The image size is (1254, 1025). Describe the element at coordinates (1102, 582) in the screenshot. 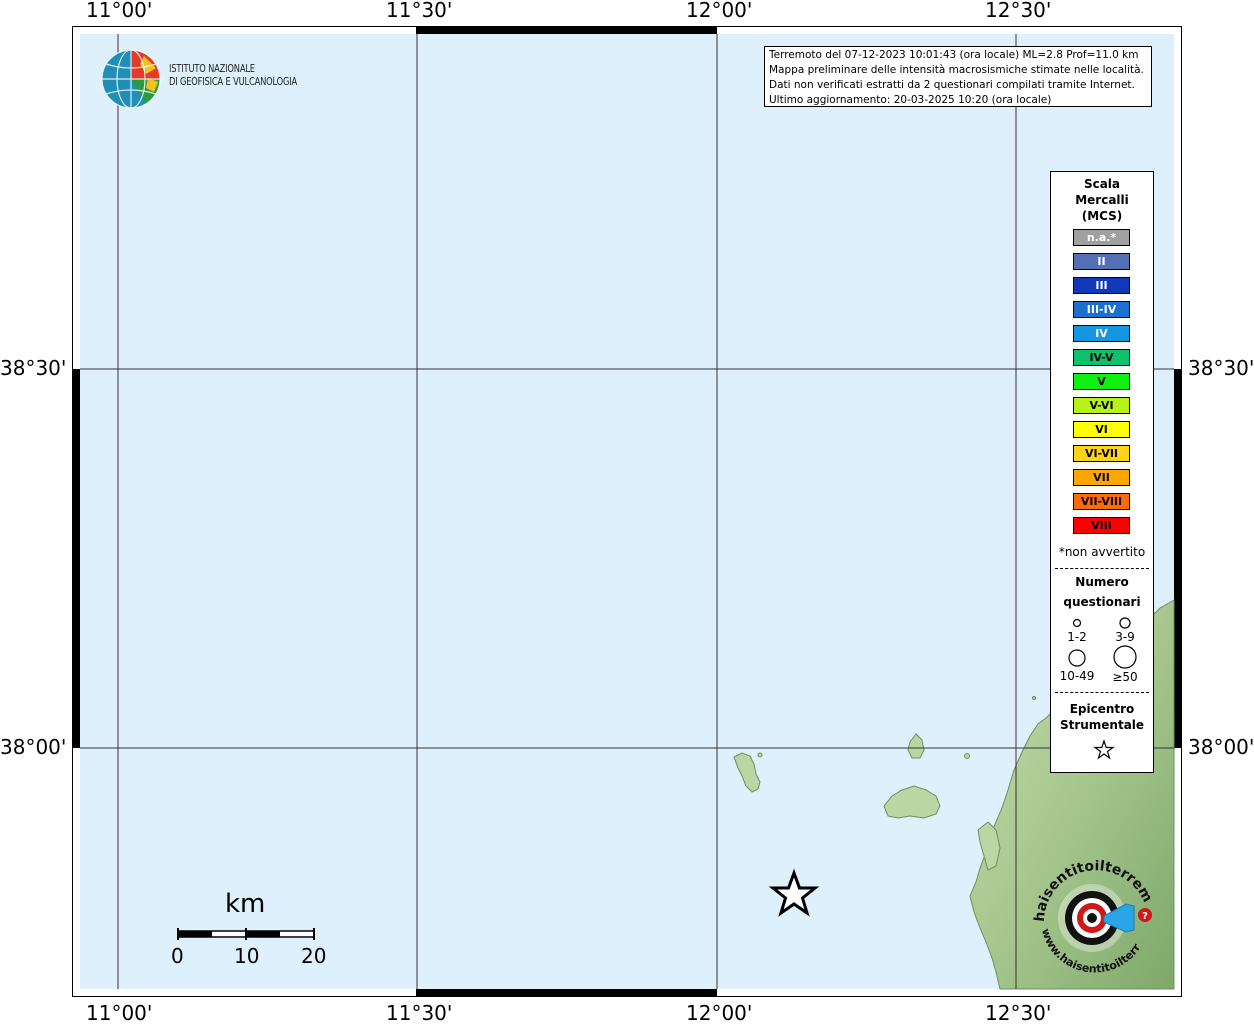

I see `count-title-line1: Numero` at that location.